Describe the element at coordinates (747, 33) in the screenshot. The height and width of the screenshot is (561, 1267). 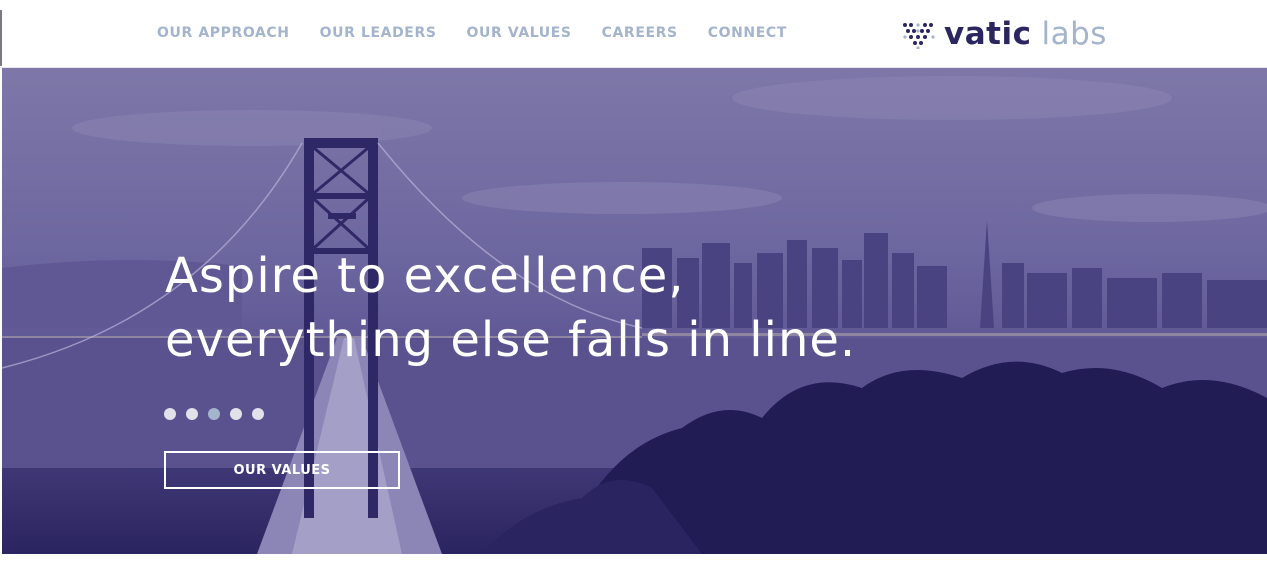
I see `nav-item-connect: CONNECT` at that location.